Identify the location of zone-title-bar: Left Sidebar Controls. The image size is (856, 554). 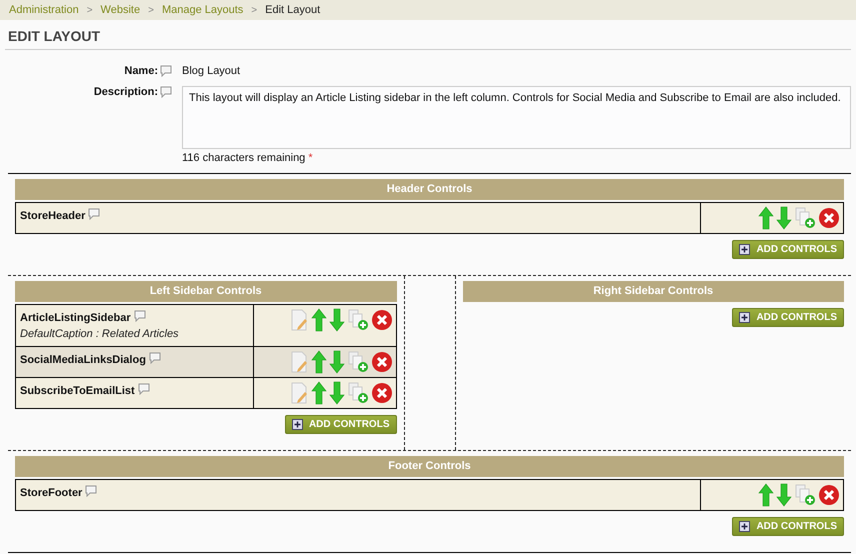
(205, 291).